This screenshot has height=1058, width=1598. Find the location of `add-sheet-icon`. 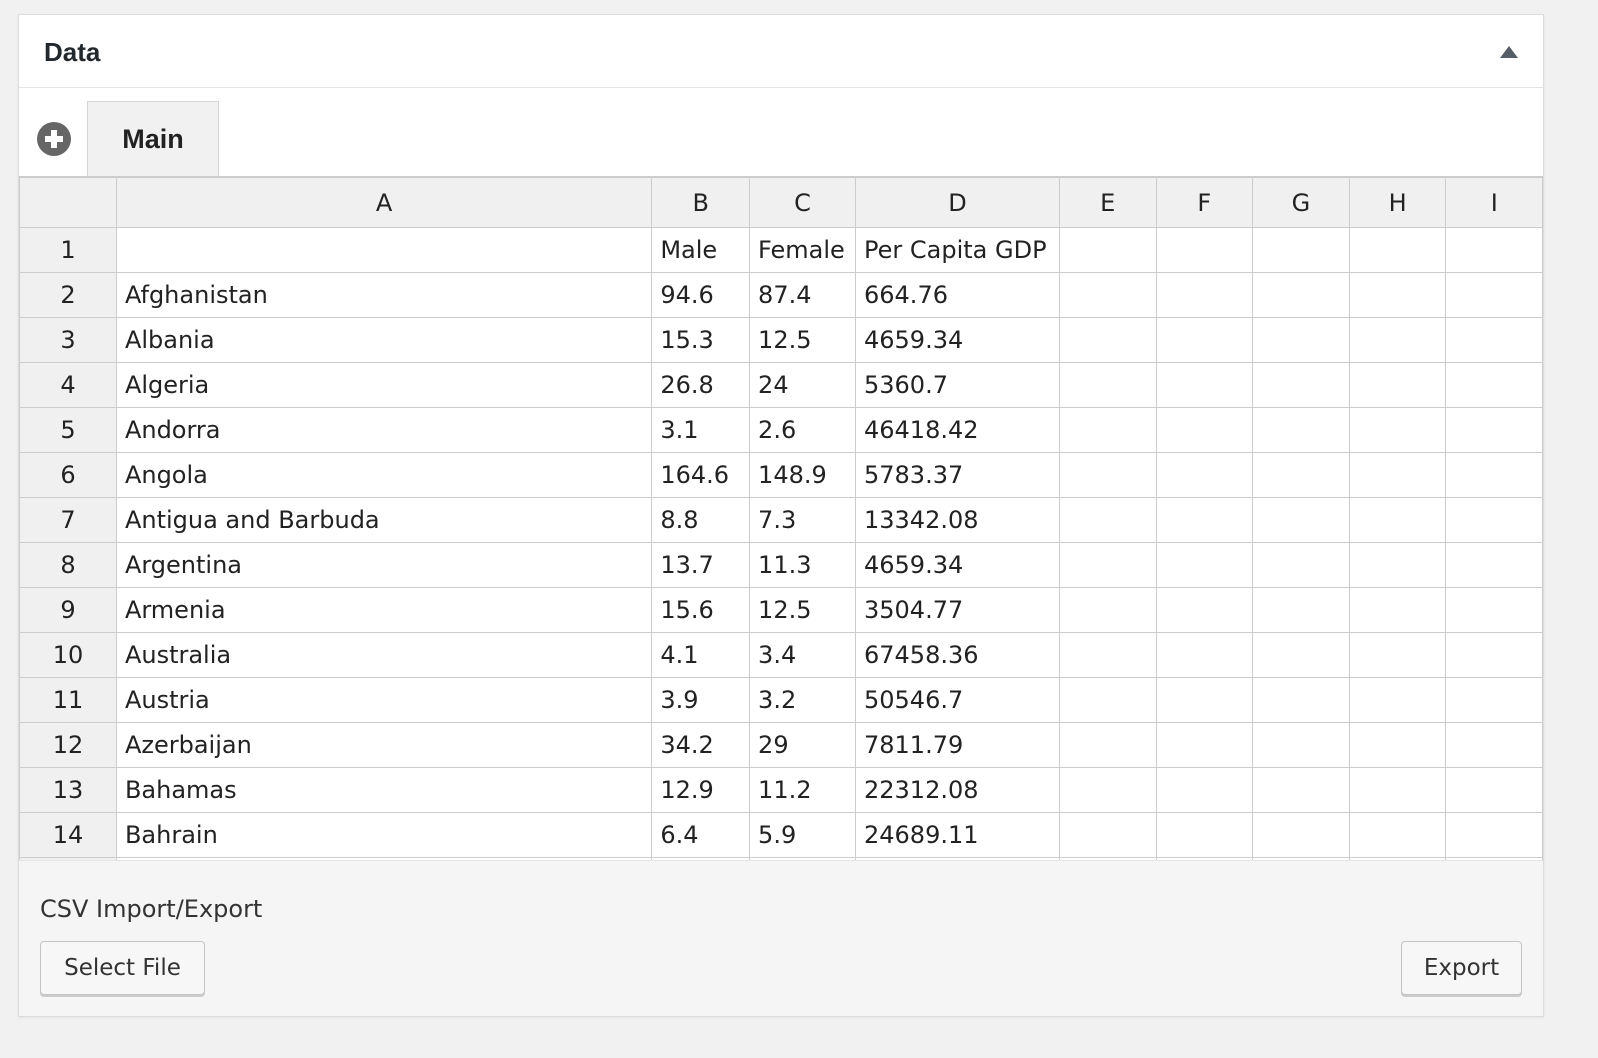

add-sheet-icon is located at coordinates (54, 139).